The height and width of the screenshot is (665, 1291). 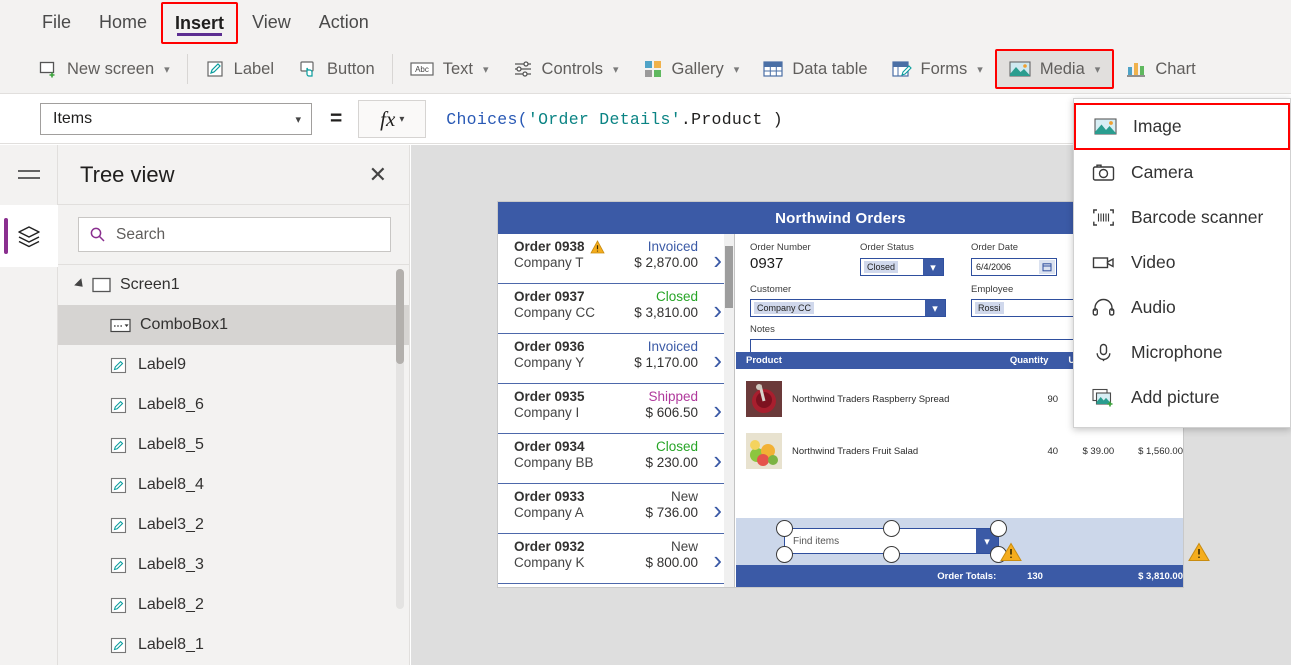 I want to click on tree-node-label8-2: Label8_2, so click(x=233, y=605).